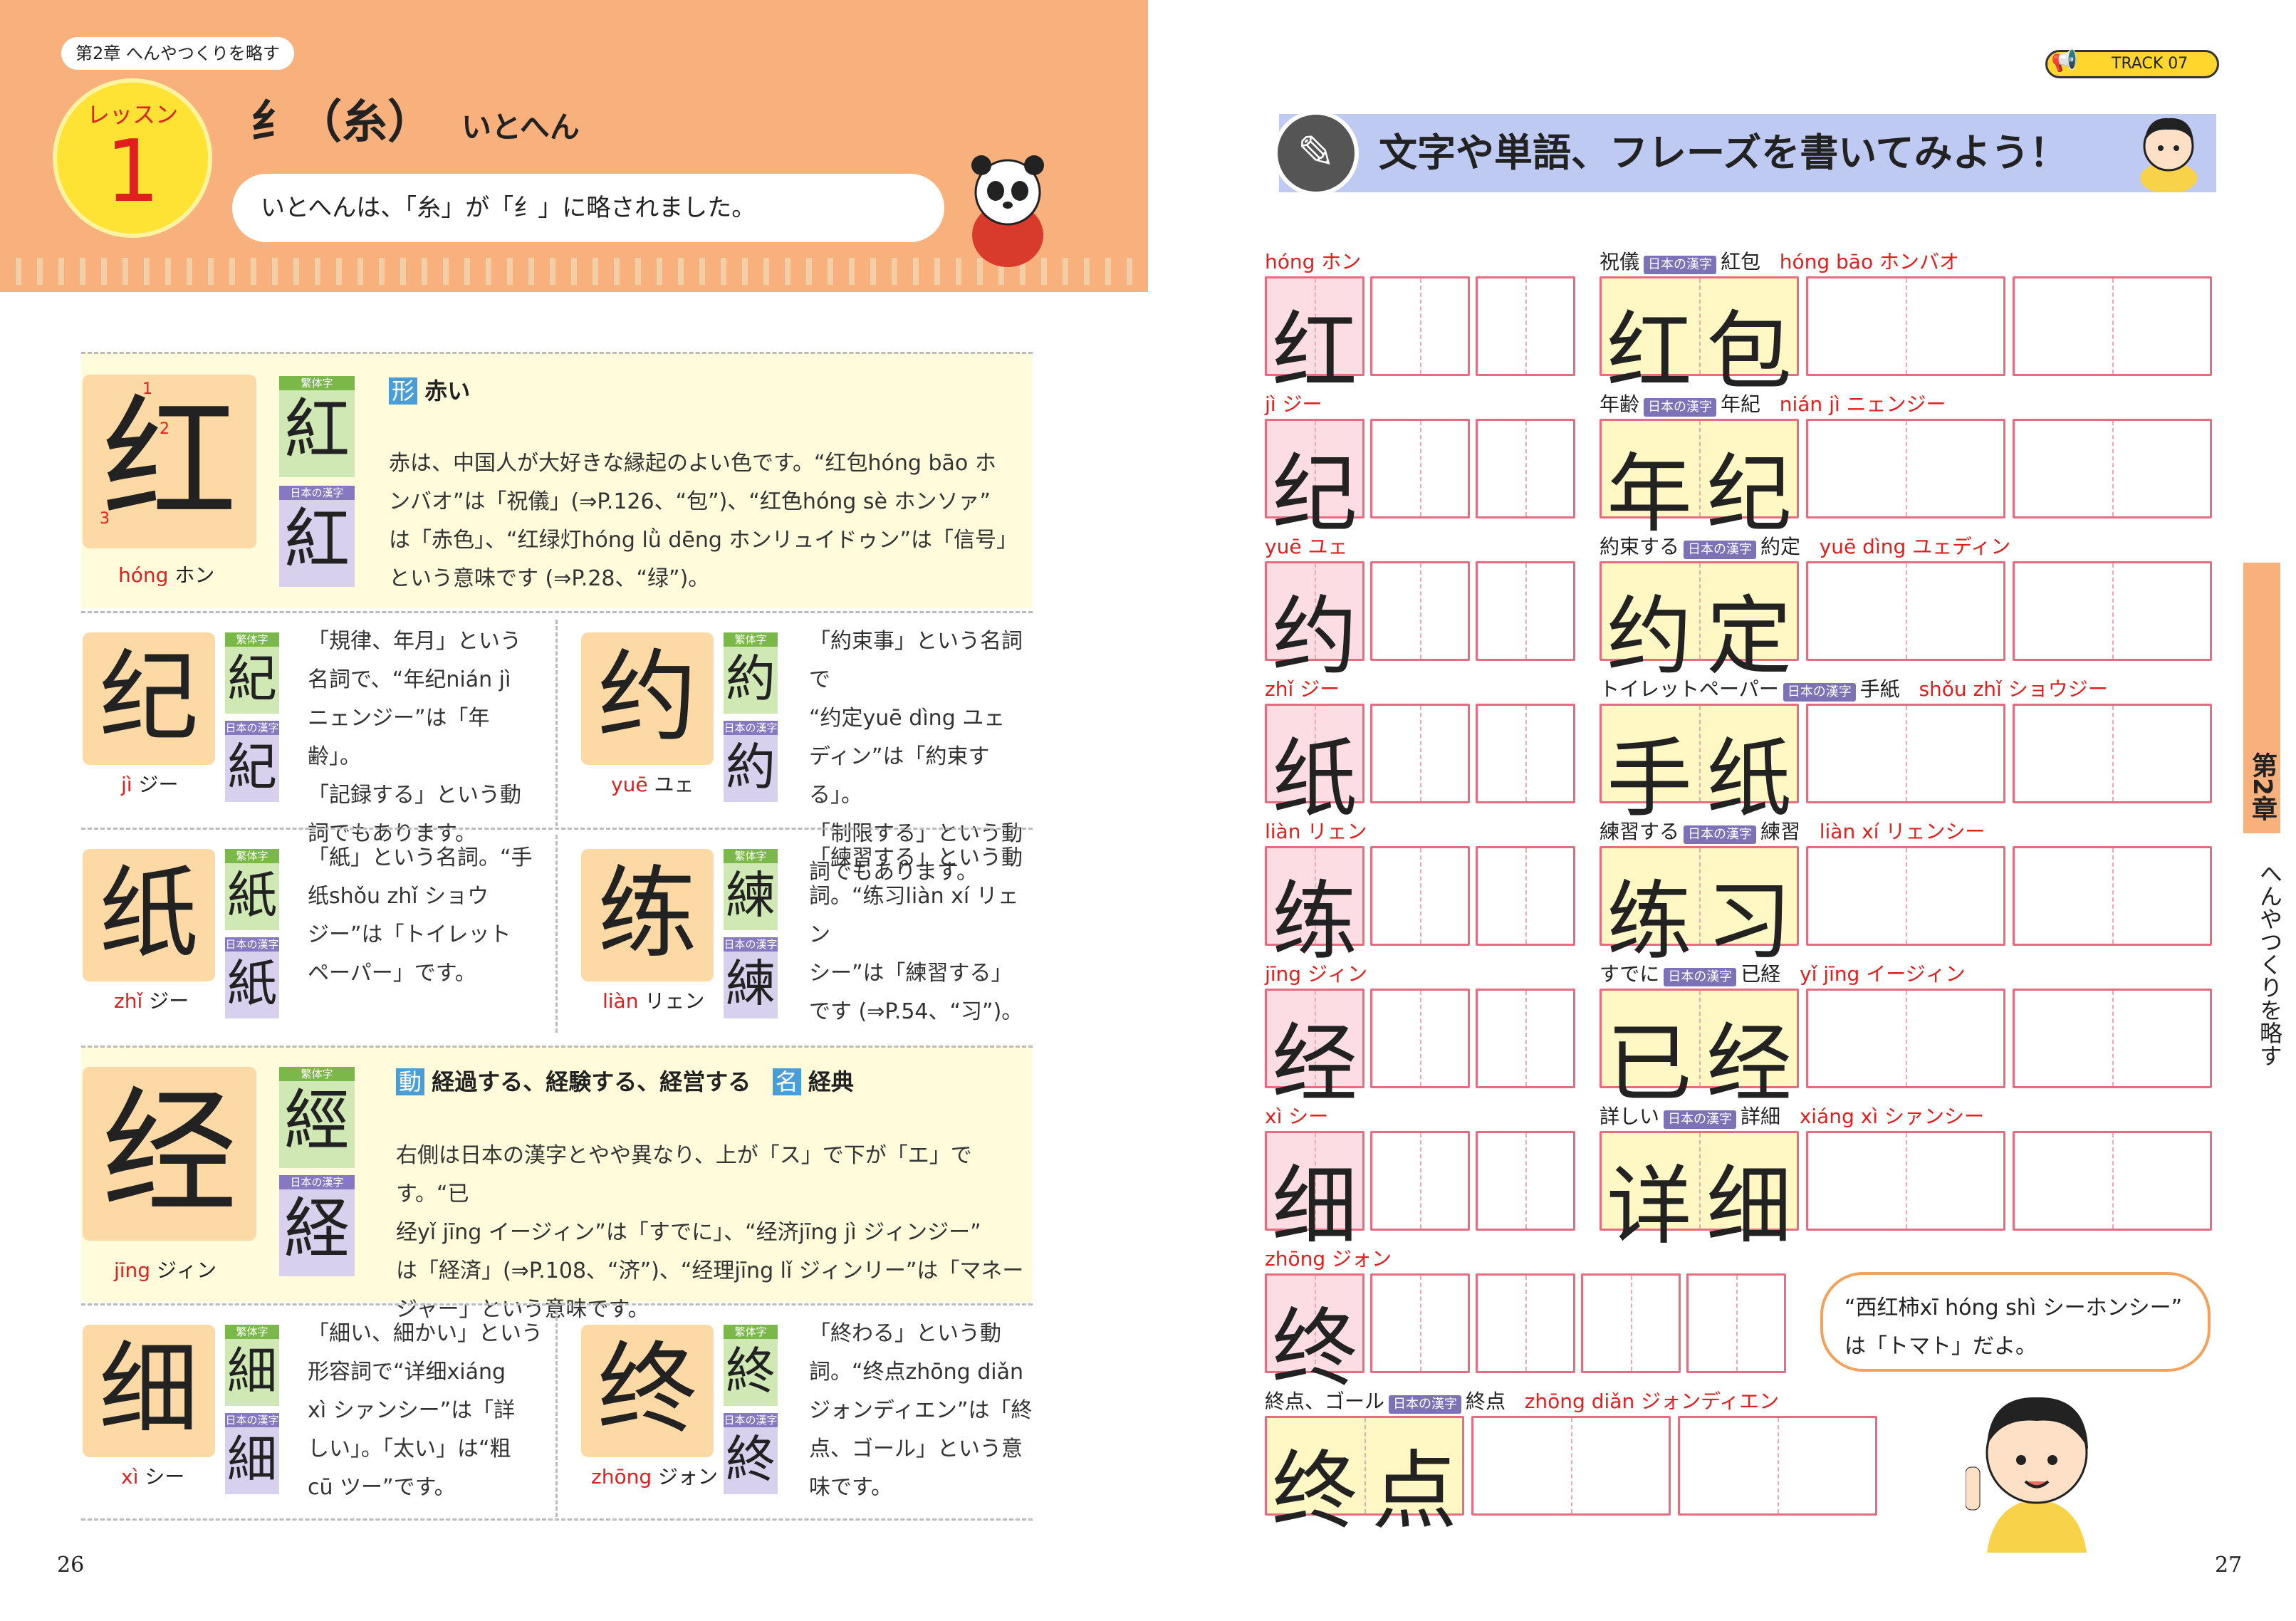 The width and height of the screenshot is (2296, 1621). What do you see at coordinates (151, 1000) in the screenshot?
I see `entry-pinyin: zhǐ ジー` at bounding box center [151, 1000].